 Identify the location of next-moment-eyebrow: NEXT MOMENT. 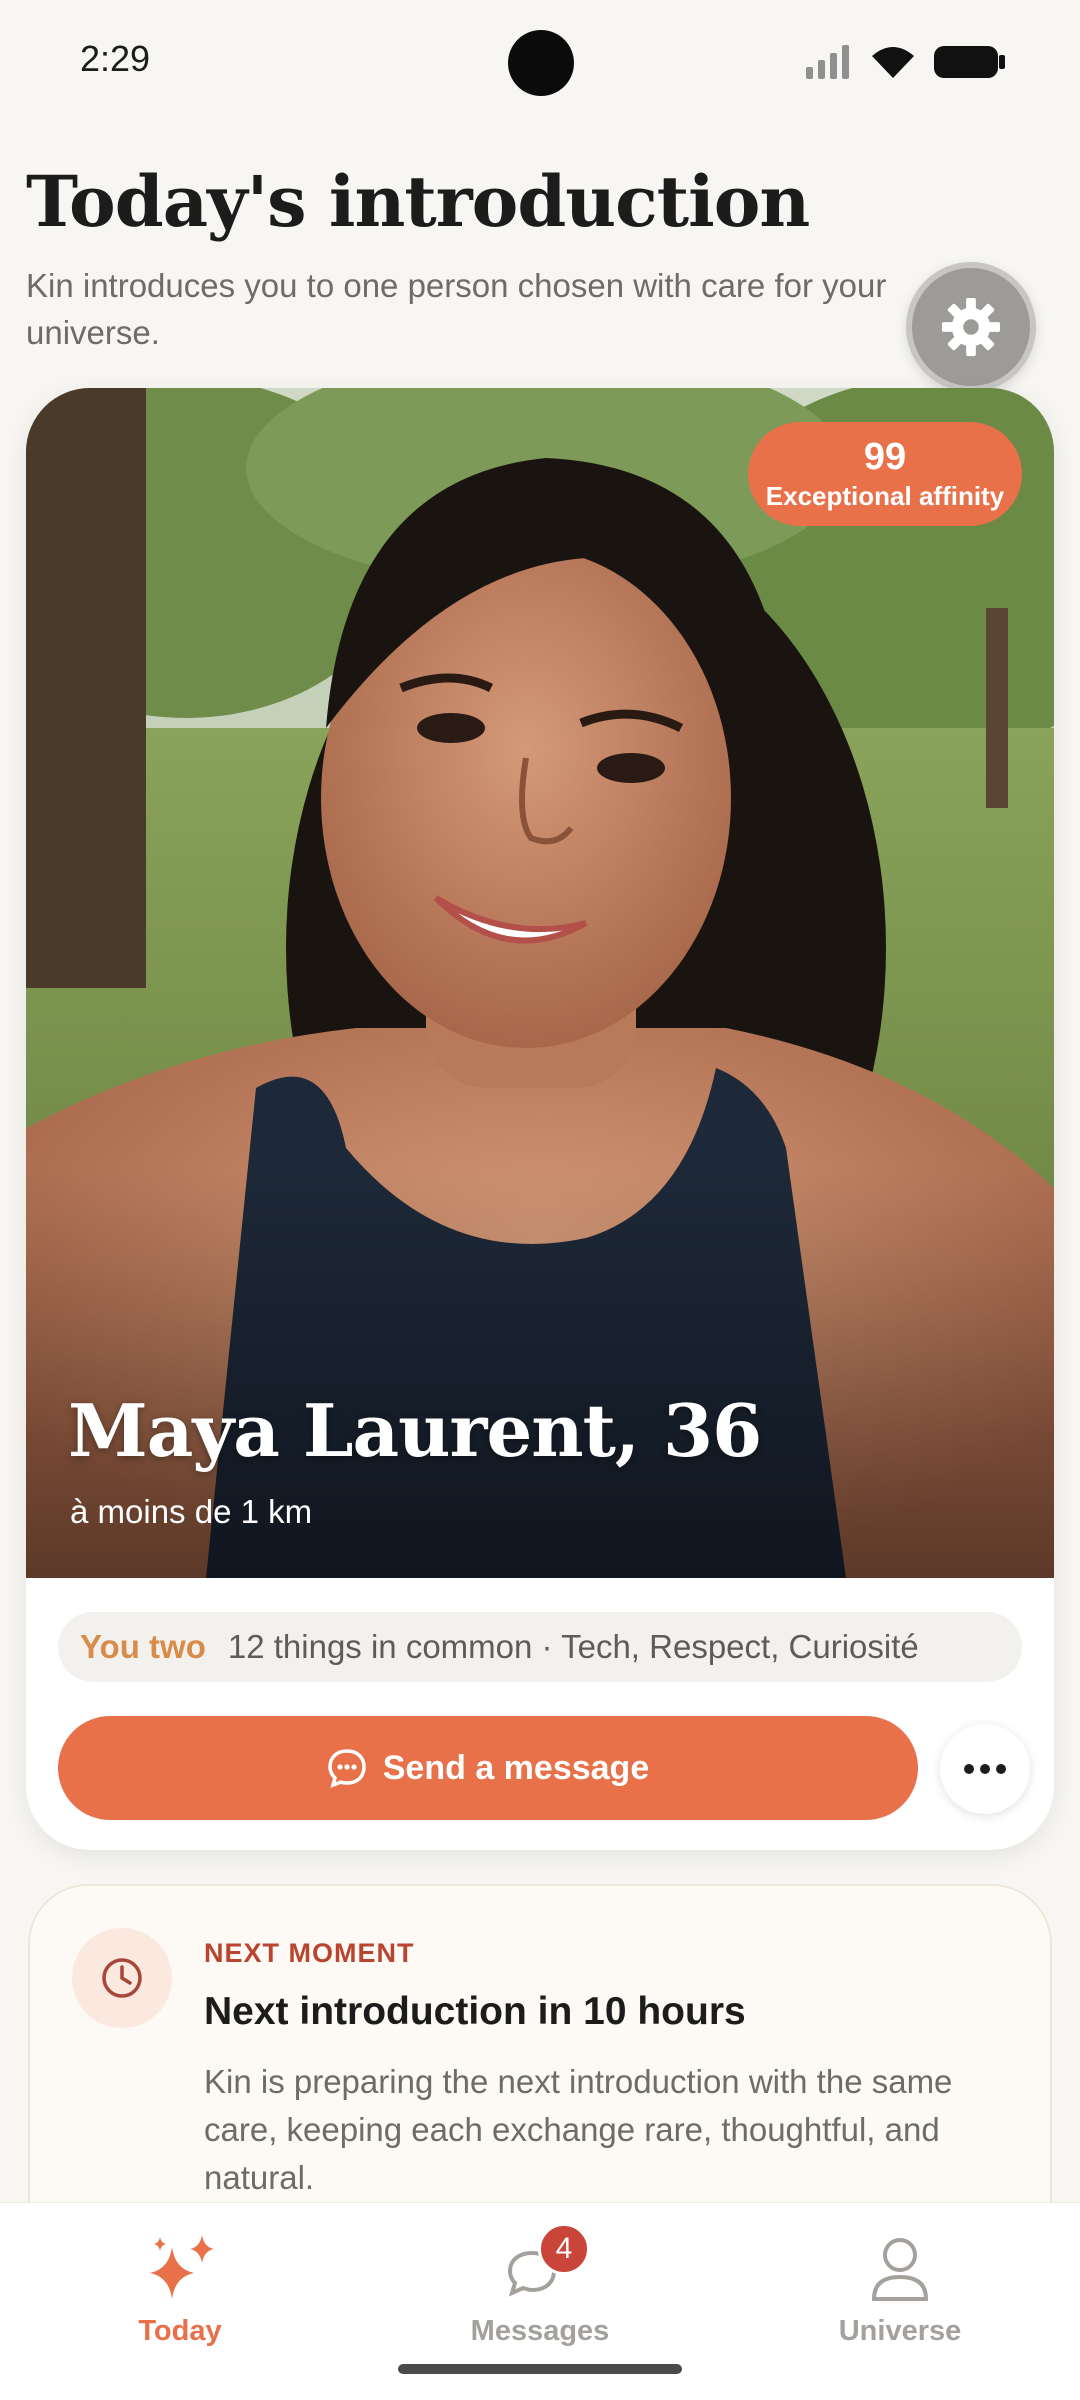
(309, 1953).